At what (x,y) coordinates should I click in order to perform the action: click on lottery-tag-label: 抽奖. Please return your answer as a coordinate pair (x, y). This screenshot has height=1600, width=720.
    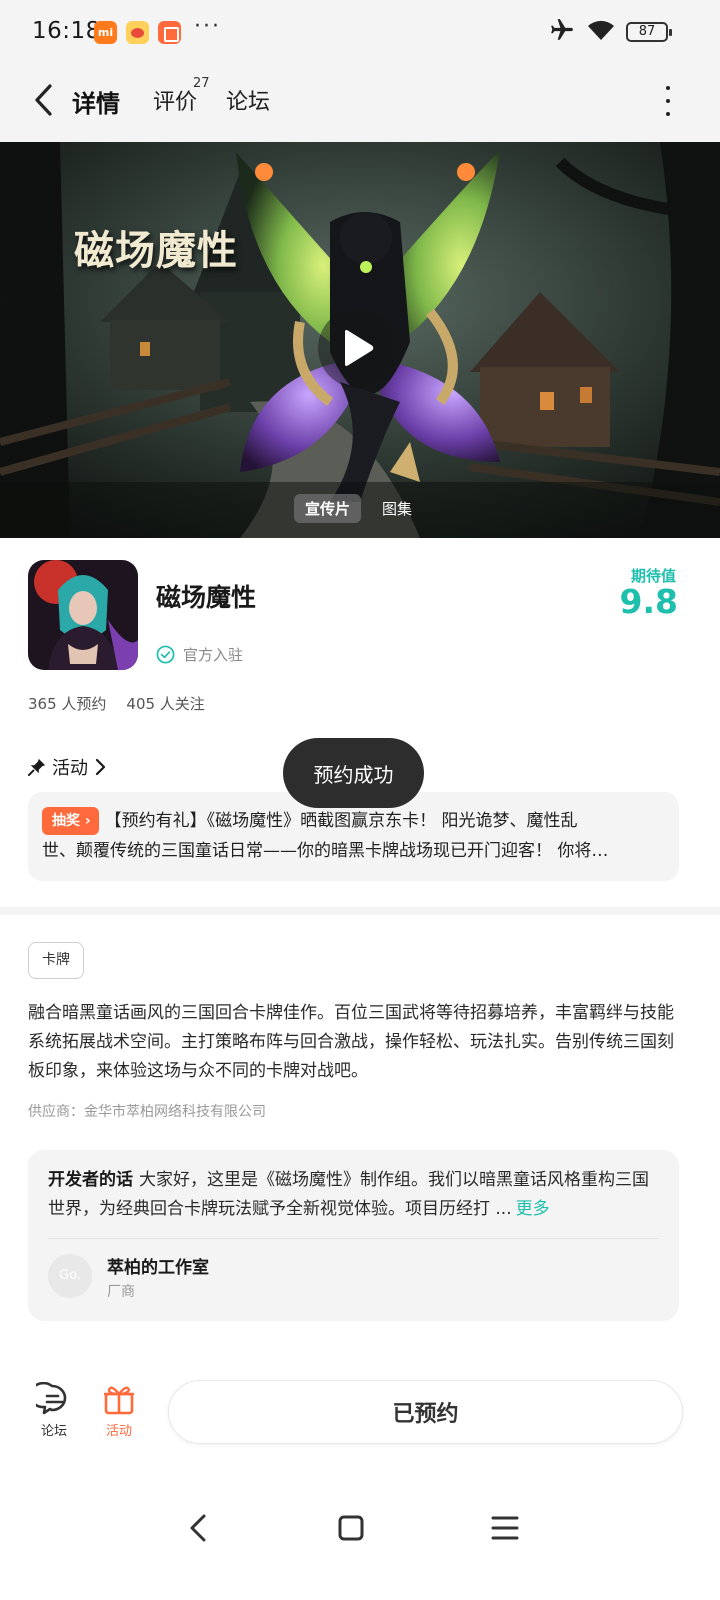
    Looking at the image, I should click on (66, 821).